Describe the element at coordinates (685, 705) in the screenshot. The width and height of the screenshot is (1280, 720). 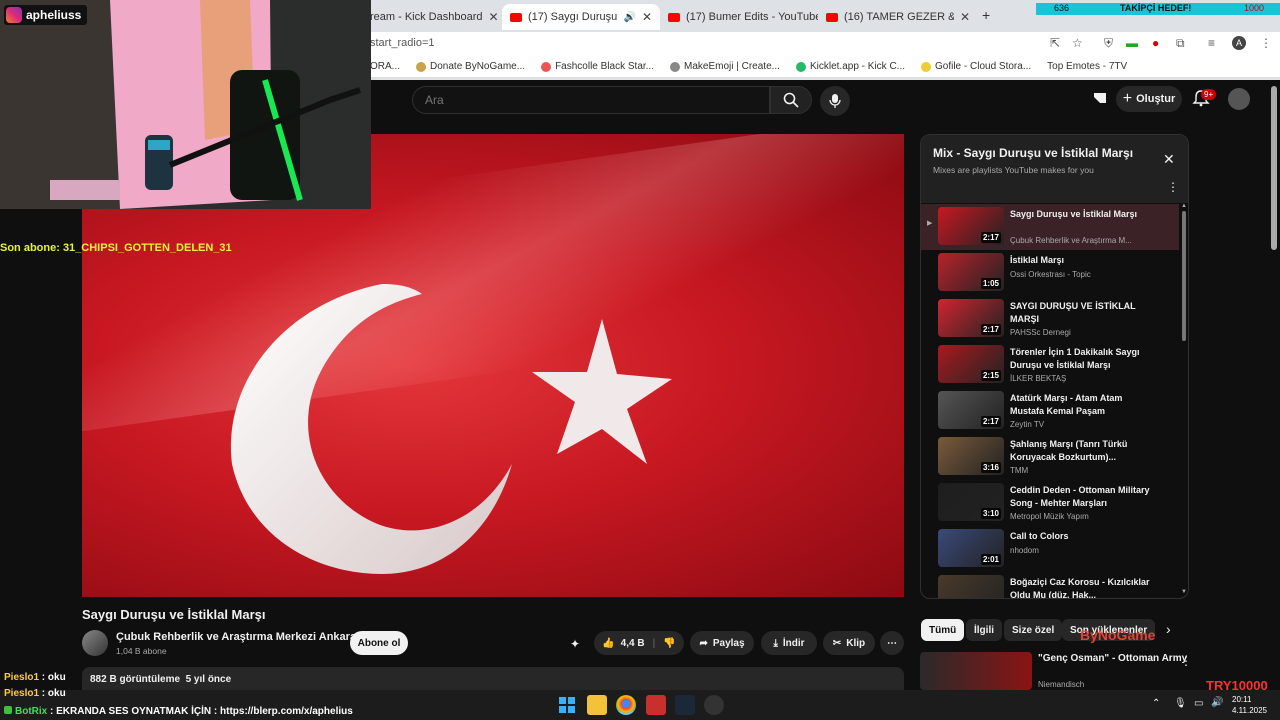
I see `steam-icon` at that location.